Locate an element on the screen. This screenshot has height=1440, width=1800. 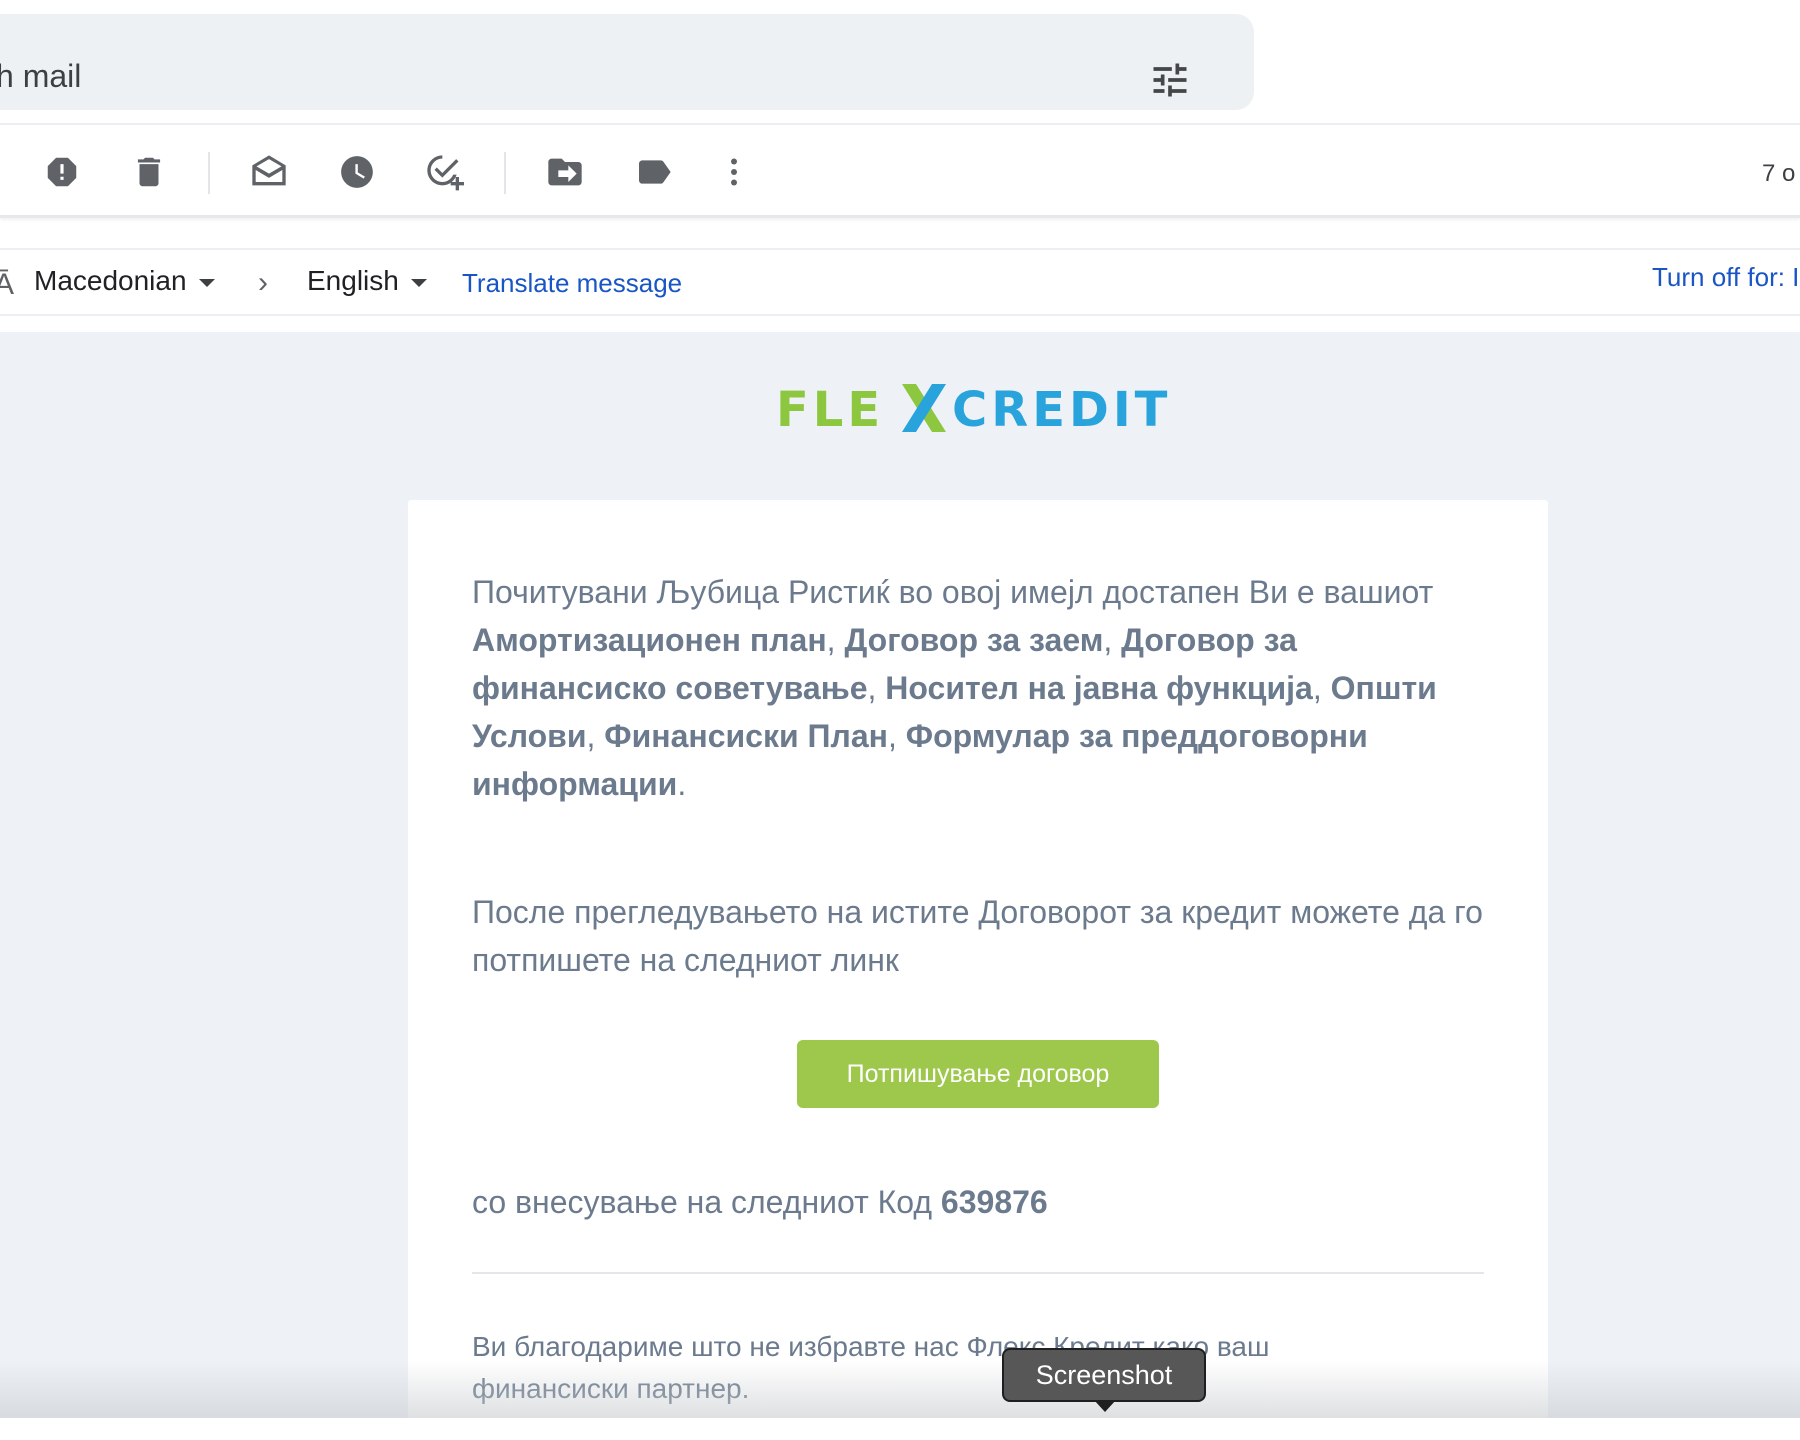
labels-button is located at coordinates (654, 172).